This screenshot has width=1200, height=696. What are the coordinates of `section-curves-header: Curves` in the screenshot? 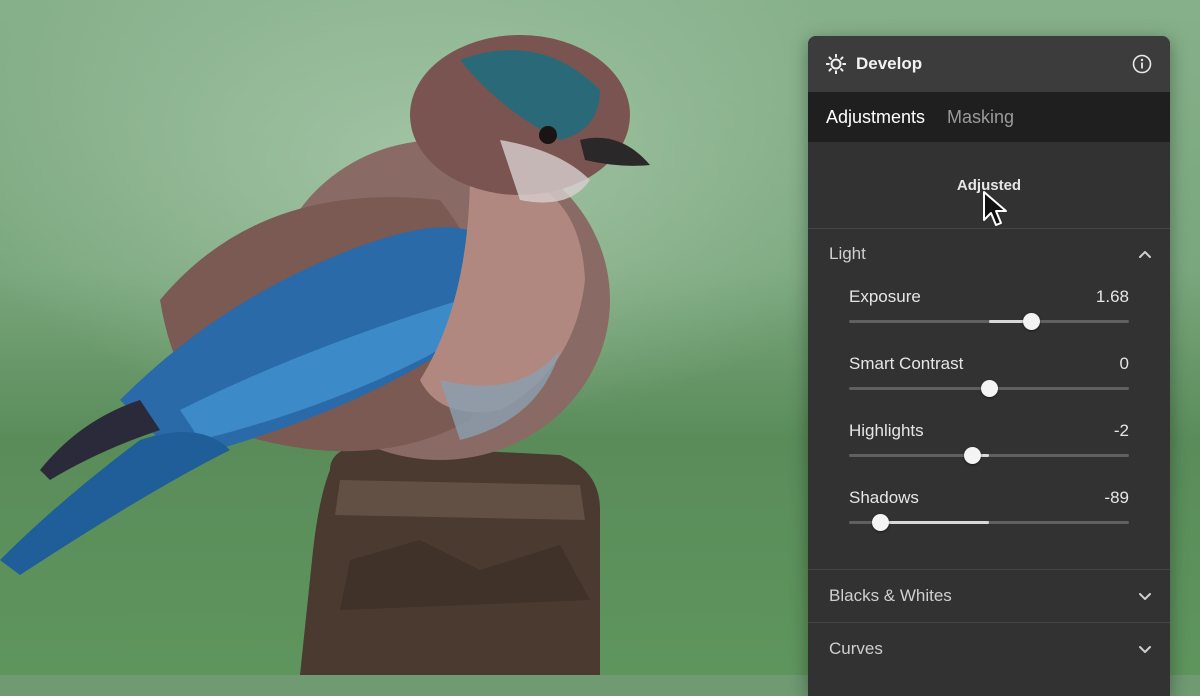 It's located at (989, 648).